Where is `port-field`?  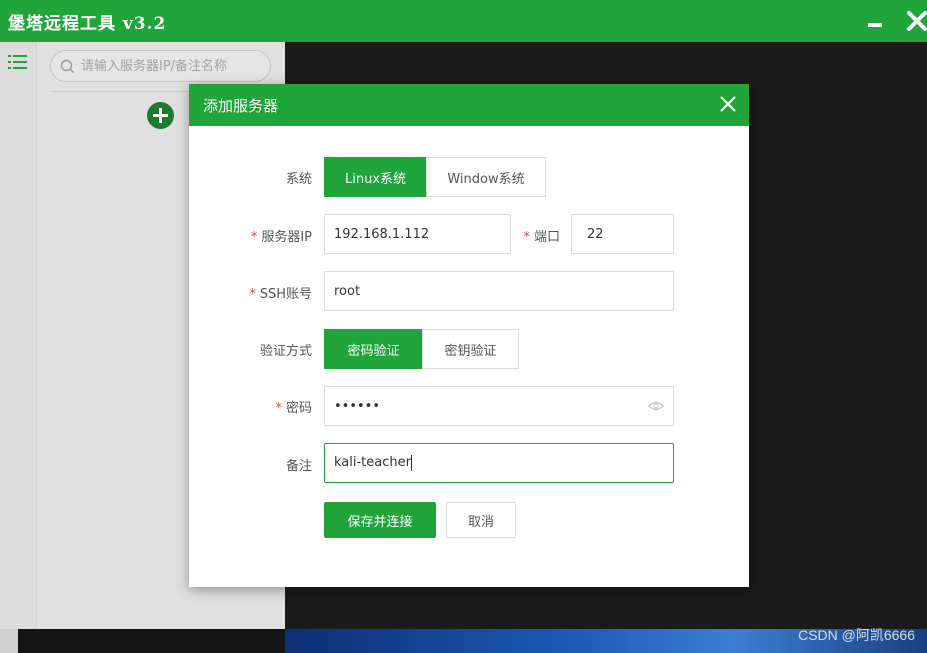 port-field is located at coordinates (622, 234).